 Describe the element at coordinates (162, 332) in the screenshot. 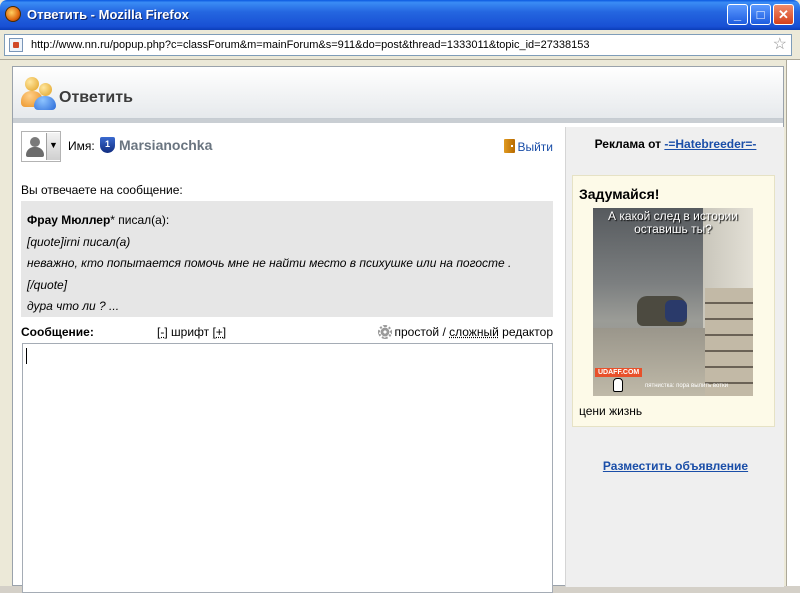

I see `font-decrease-button: [-]` at that location.